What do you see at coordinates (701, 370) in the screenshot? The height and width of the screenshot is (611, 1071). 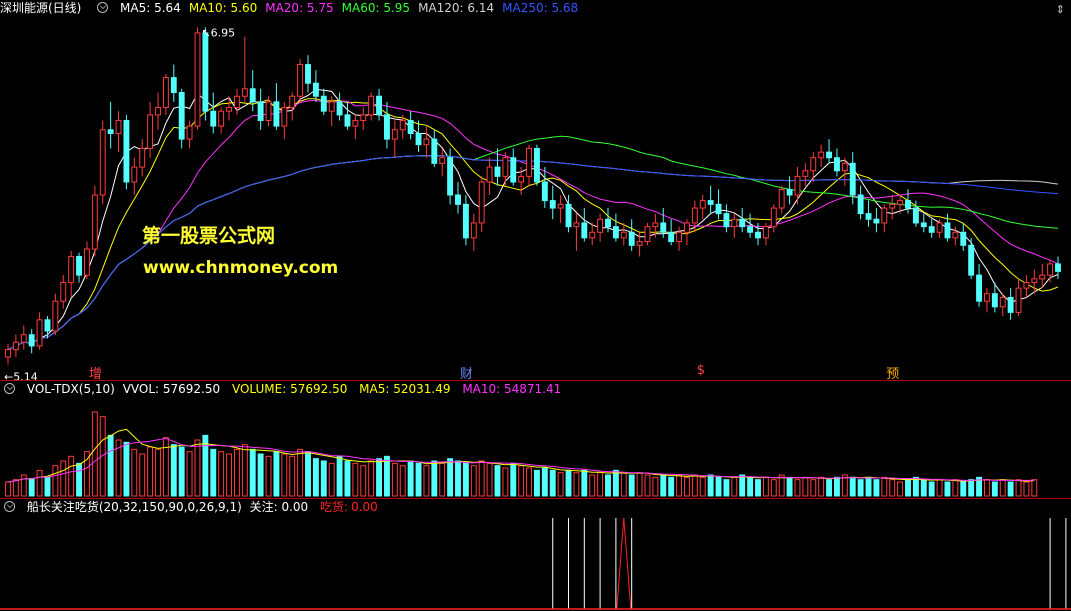 I see `event-marker: $` at bounding box center [701, 370].